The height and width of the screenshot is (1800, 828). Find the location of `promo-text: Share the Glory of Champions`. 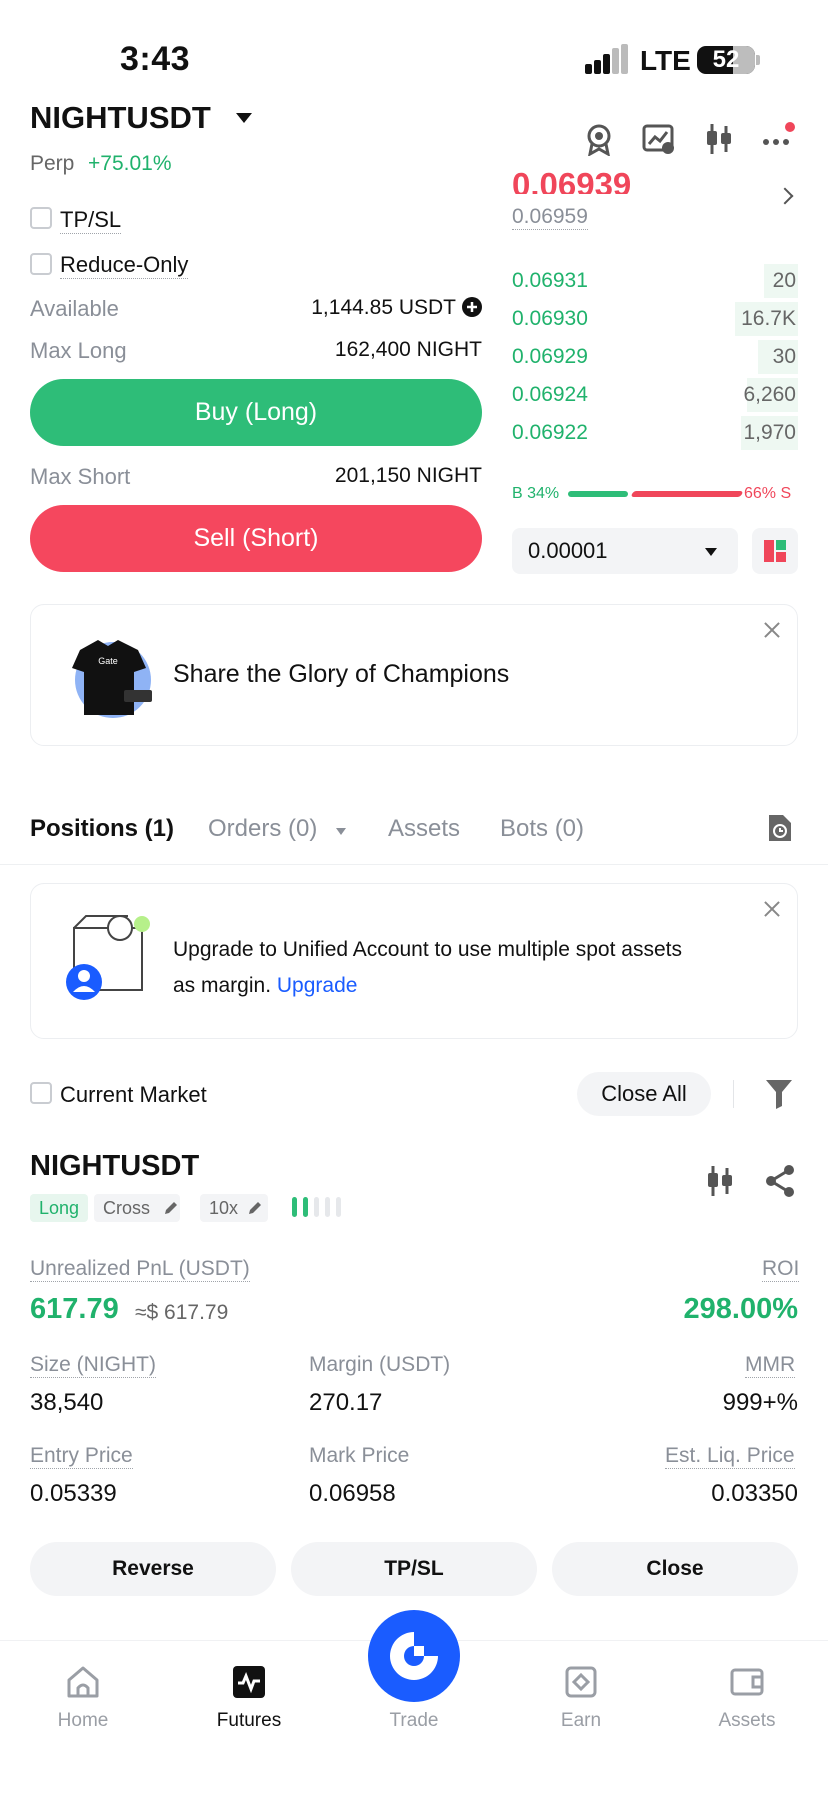

promo-text: Share the Glory of Champions is located at coordinates (341, 674).